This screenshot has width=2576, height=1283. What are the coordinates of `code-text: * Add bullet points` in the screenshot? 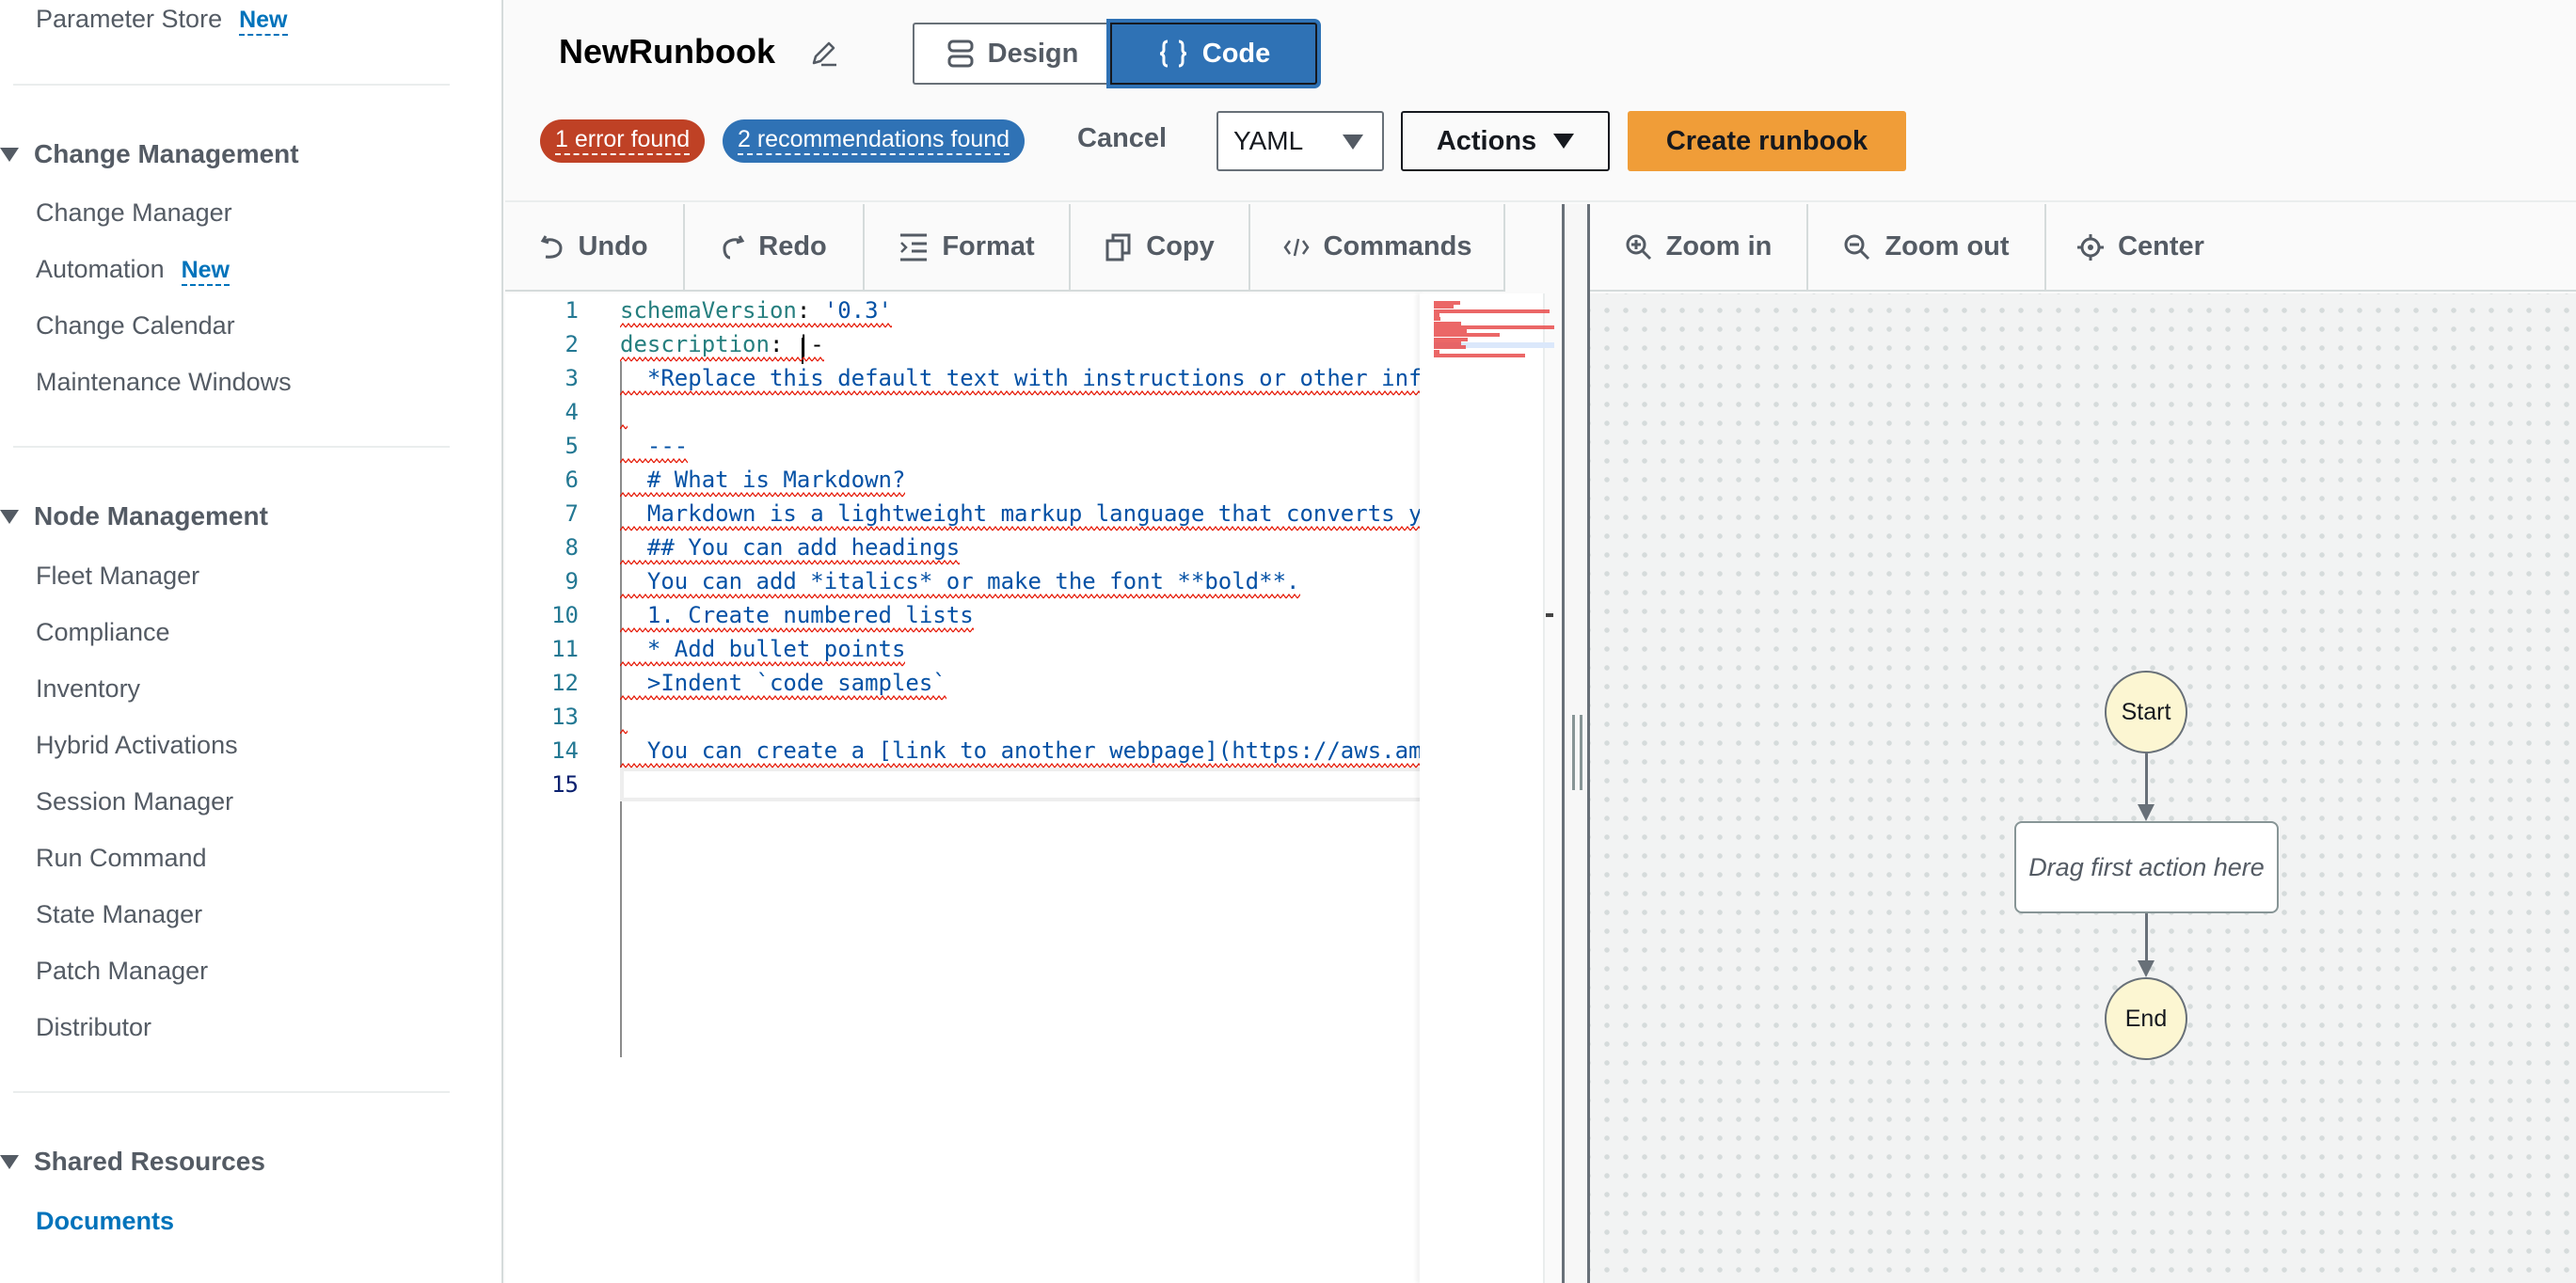 It's located at (763, 649).